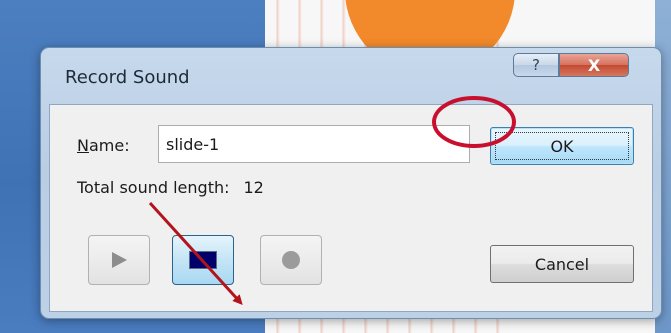 The image size is (671, 333). I want to click on ok-button: OK, so click(562, 146).